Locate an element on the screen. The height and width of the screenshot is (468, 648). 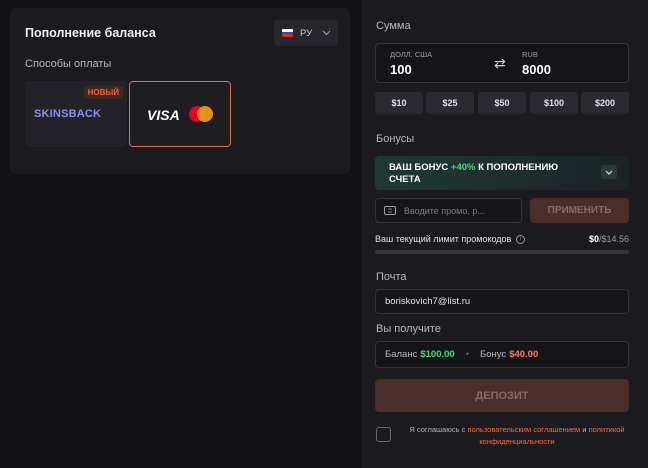
skinsback-logo: SKINSBACK is located at coordinates (68, 114).